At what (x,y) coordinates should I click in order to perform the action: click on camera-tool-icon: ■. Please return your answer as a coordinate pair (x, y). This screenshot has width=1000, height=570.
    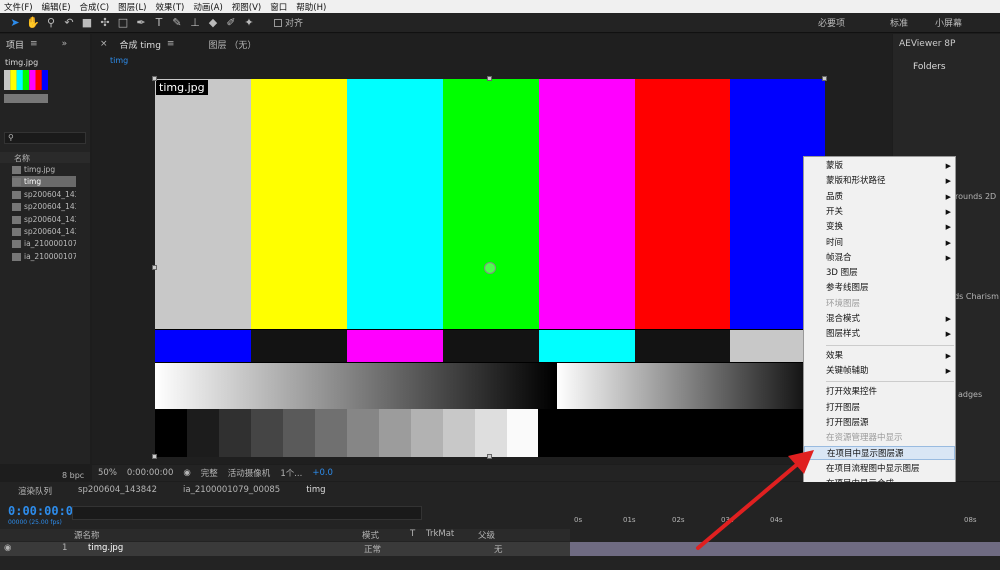
    Looking at the image, I should click on (87, 23).